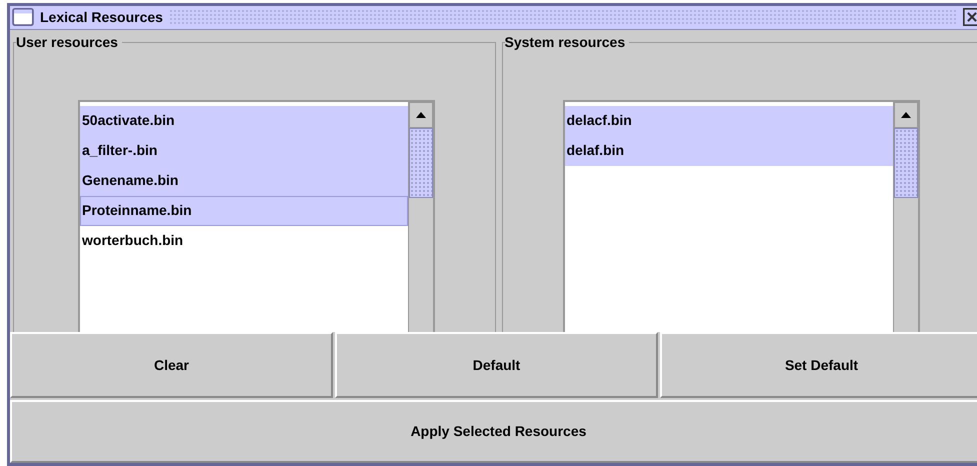 This screenshot has height=466, width=977. I want to click on action-button: Default, so click(496, 365).